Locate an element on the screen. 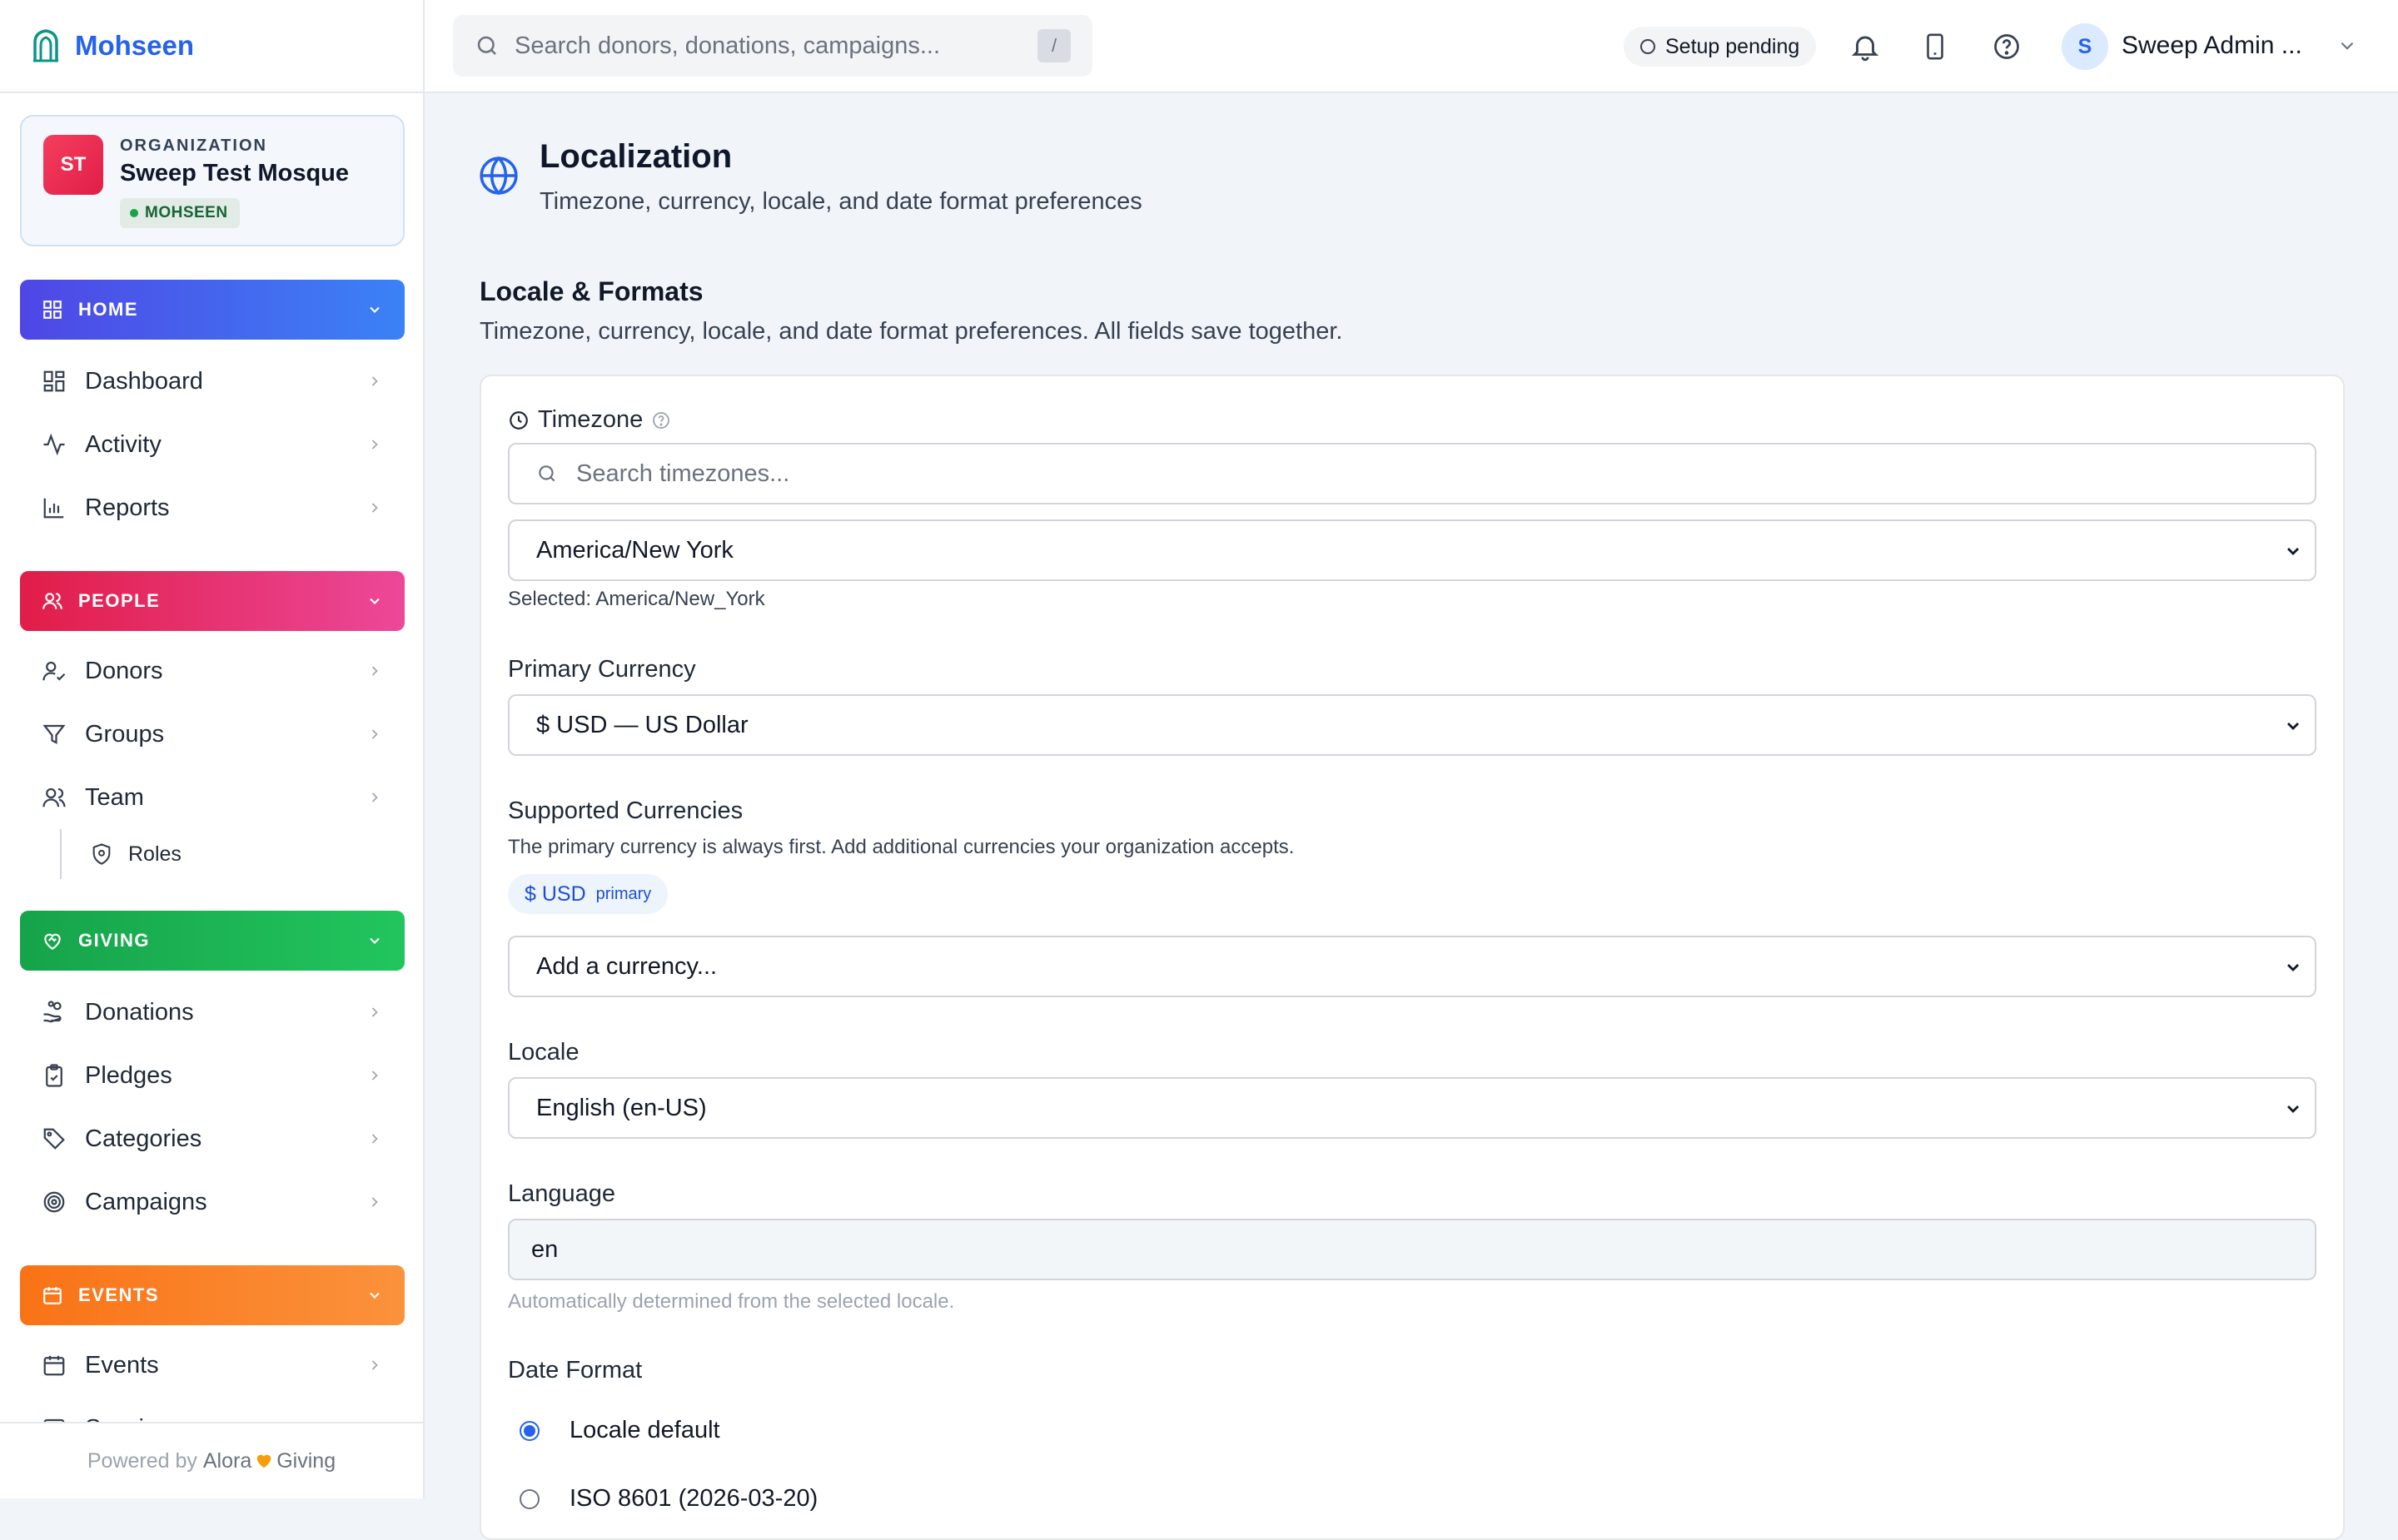 The height and width of the screenshot is (1540, 2398). locale-select: English (en-US) is located at coordinates (1412, 1108).